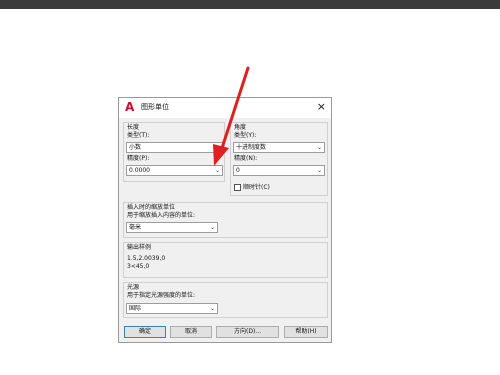  What do you see at coordinates (138, 135) in the screenshot?
I see `length-type-label: 类型(T):` at bounding box center [138, 135].